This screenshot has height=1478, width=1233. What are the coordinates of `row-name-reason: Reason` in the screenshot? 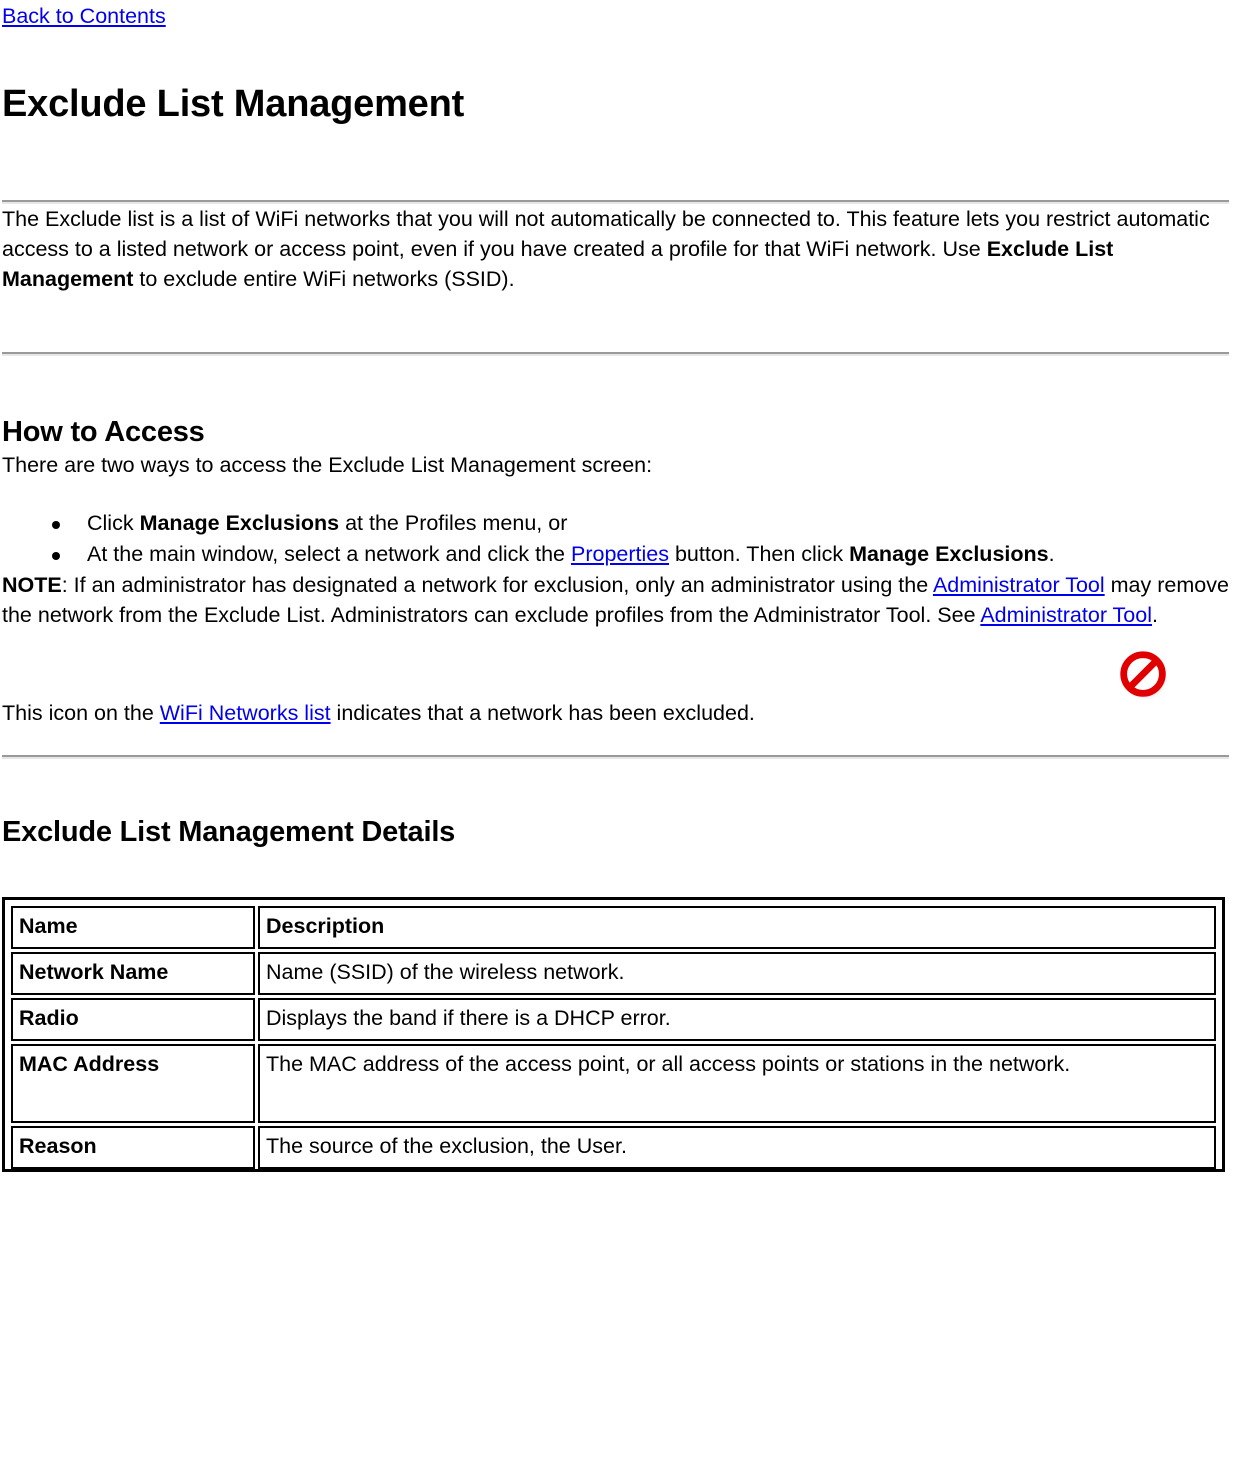 It's located at (133, 1147).